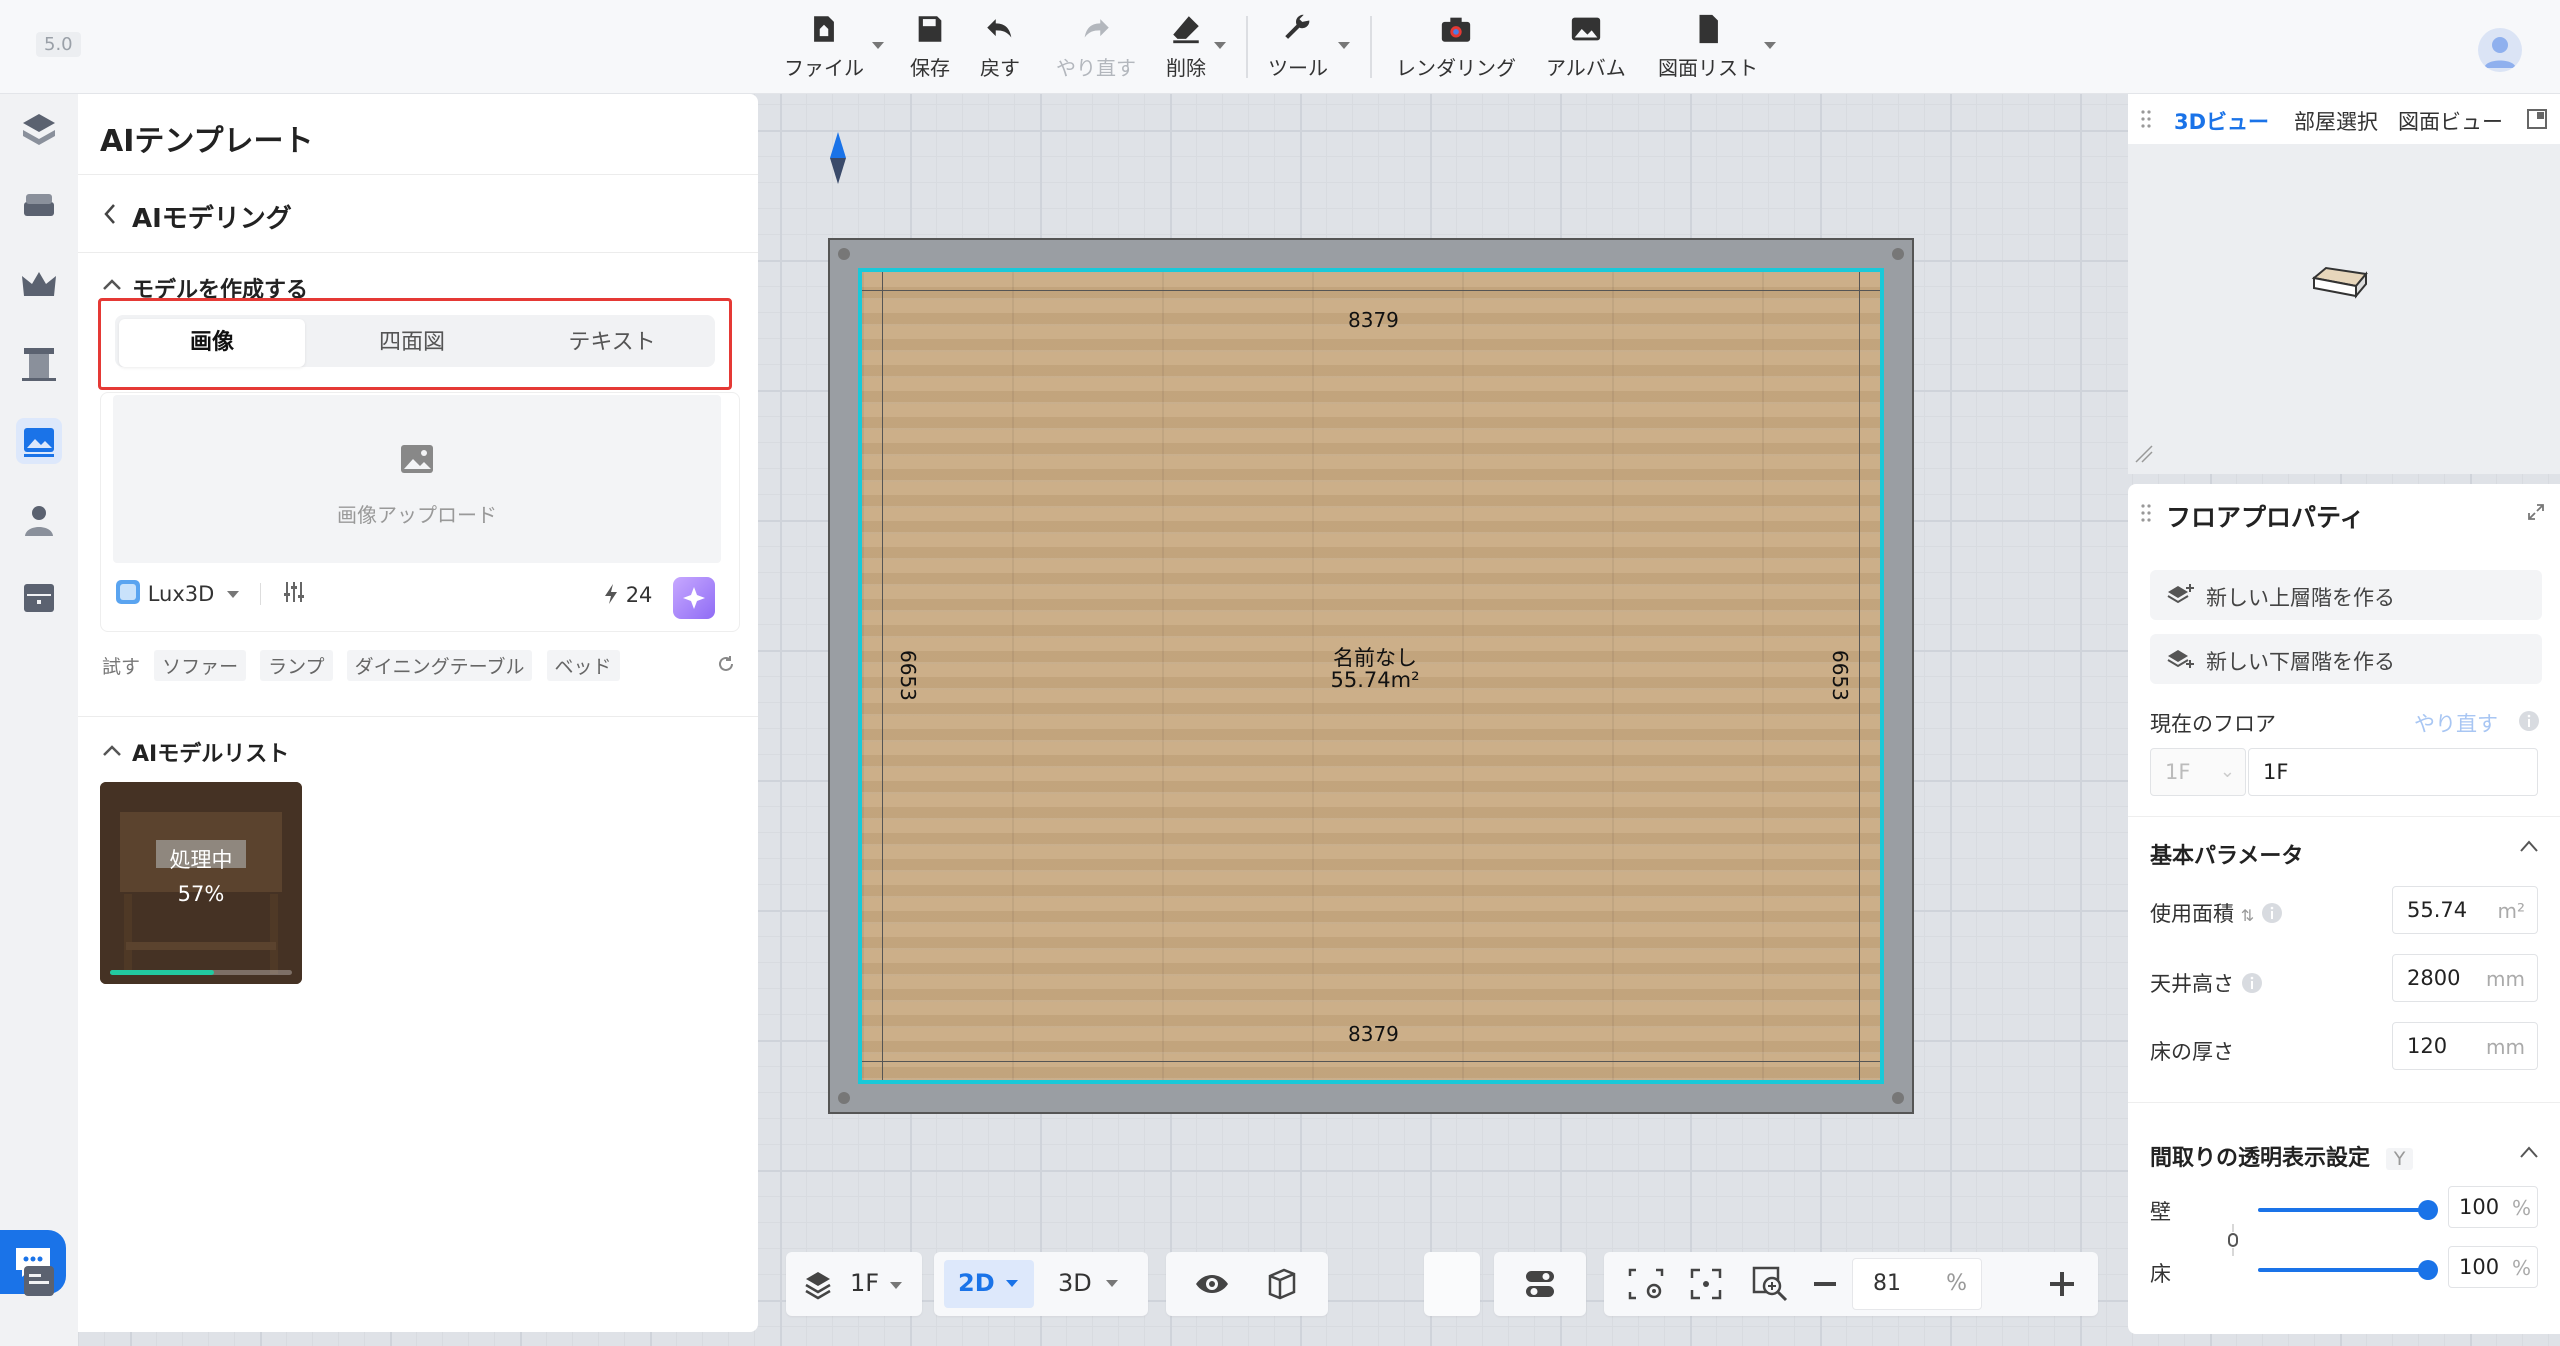 The image size is (2560, 1346). I want to click on link-icon, so click(2233, 1240).